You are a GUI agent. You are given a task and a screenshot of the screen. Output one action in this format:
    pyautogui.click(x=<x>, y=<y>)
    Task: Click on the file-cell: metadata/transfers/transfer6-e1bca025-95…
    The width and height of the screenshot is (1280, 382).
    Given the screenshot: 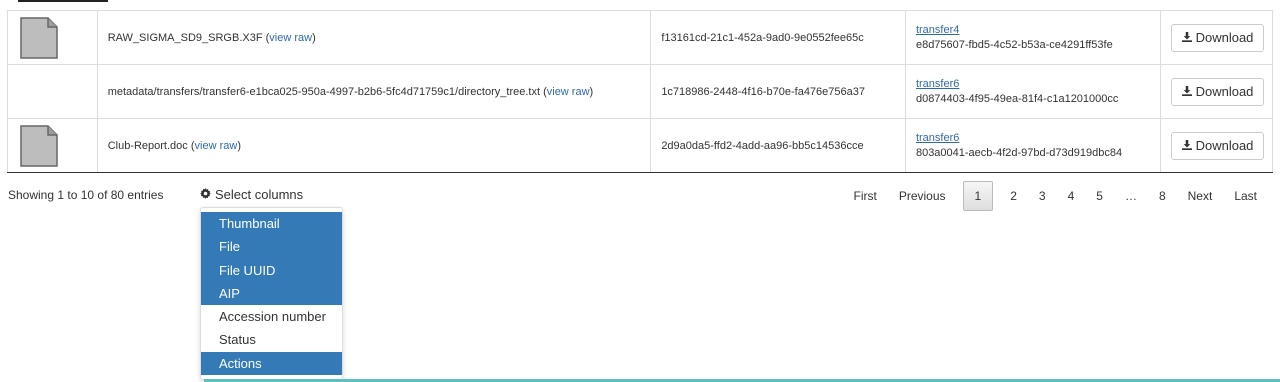 What is the action you would take?
    pyautogui.click(x=374, y=91)
    